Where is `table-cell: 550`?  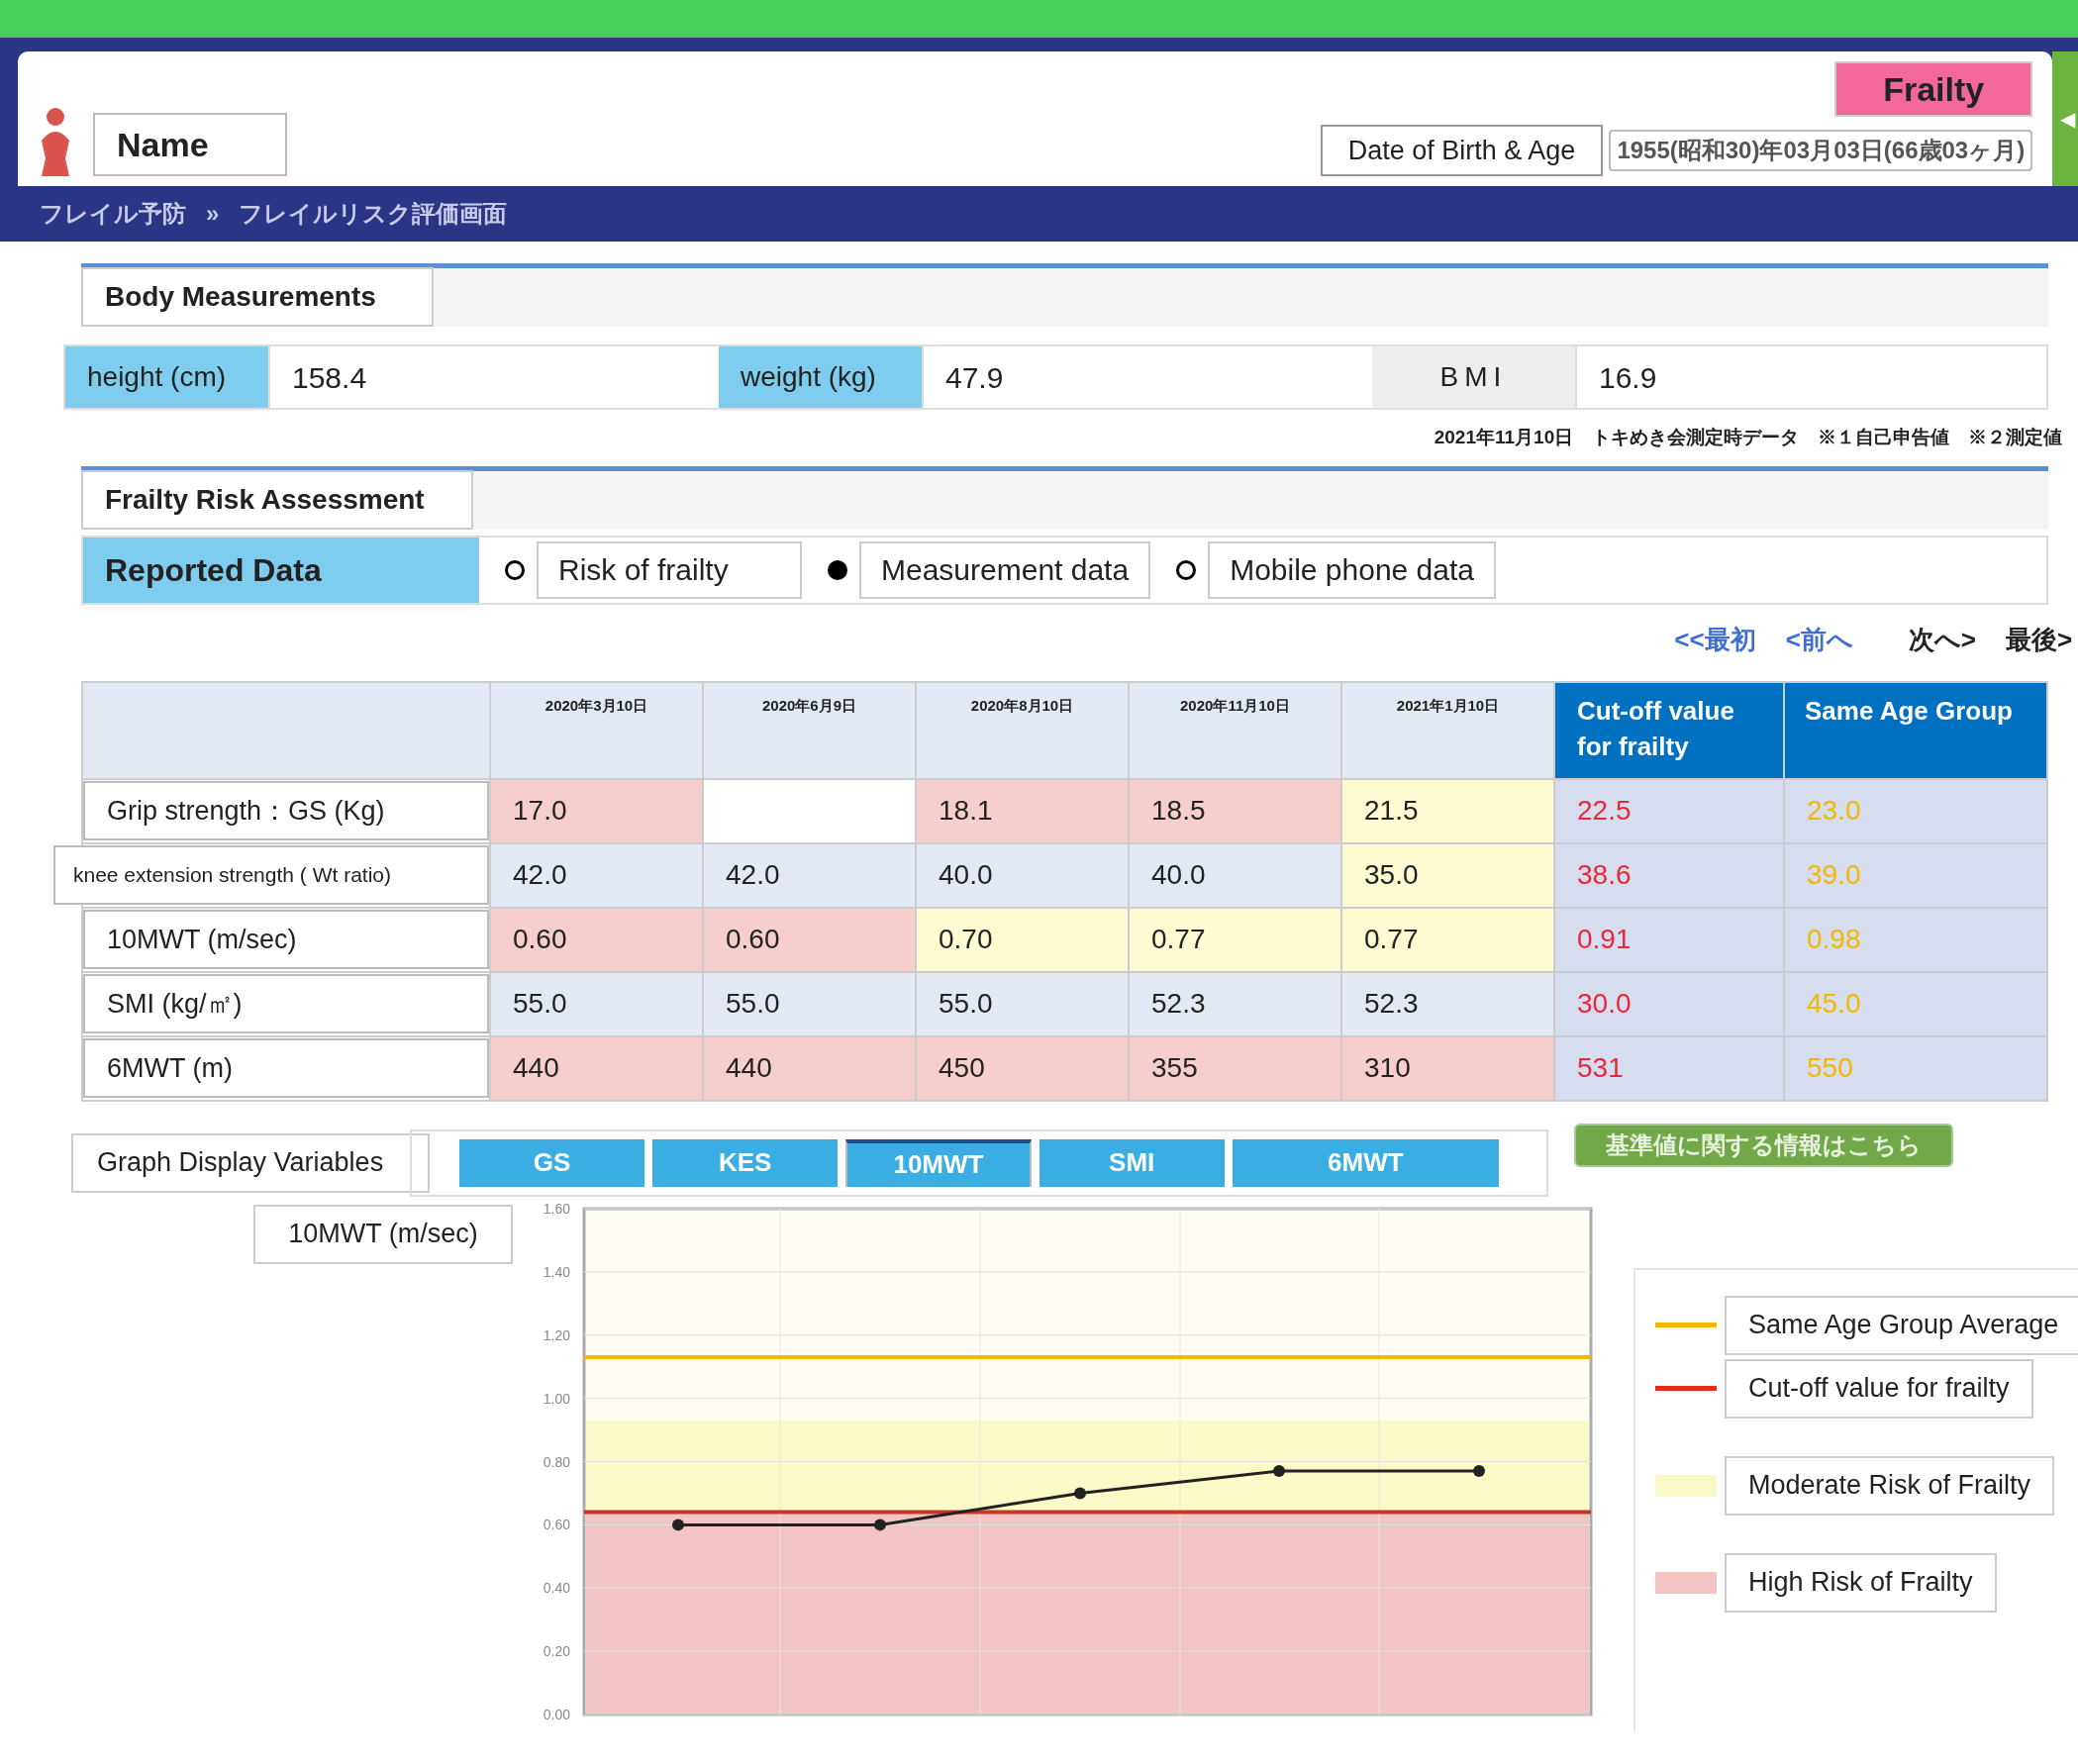 table-cell: 550 is located at coordinates (1916, 1068).